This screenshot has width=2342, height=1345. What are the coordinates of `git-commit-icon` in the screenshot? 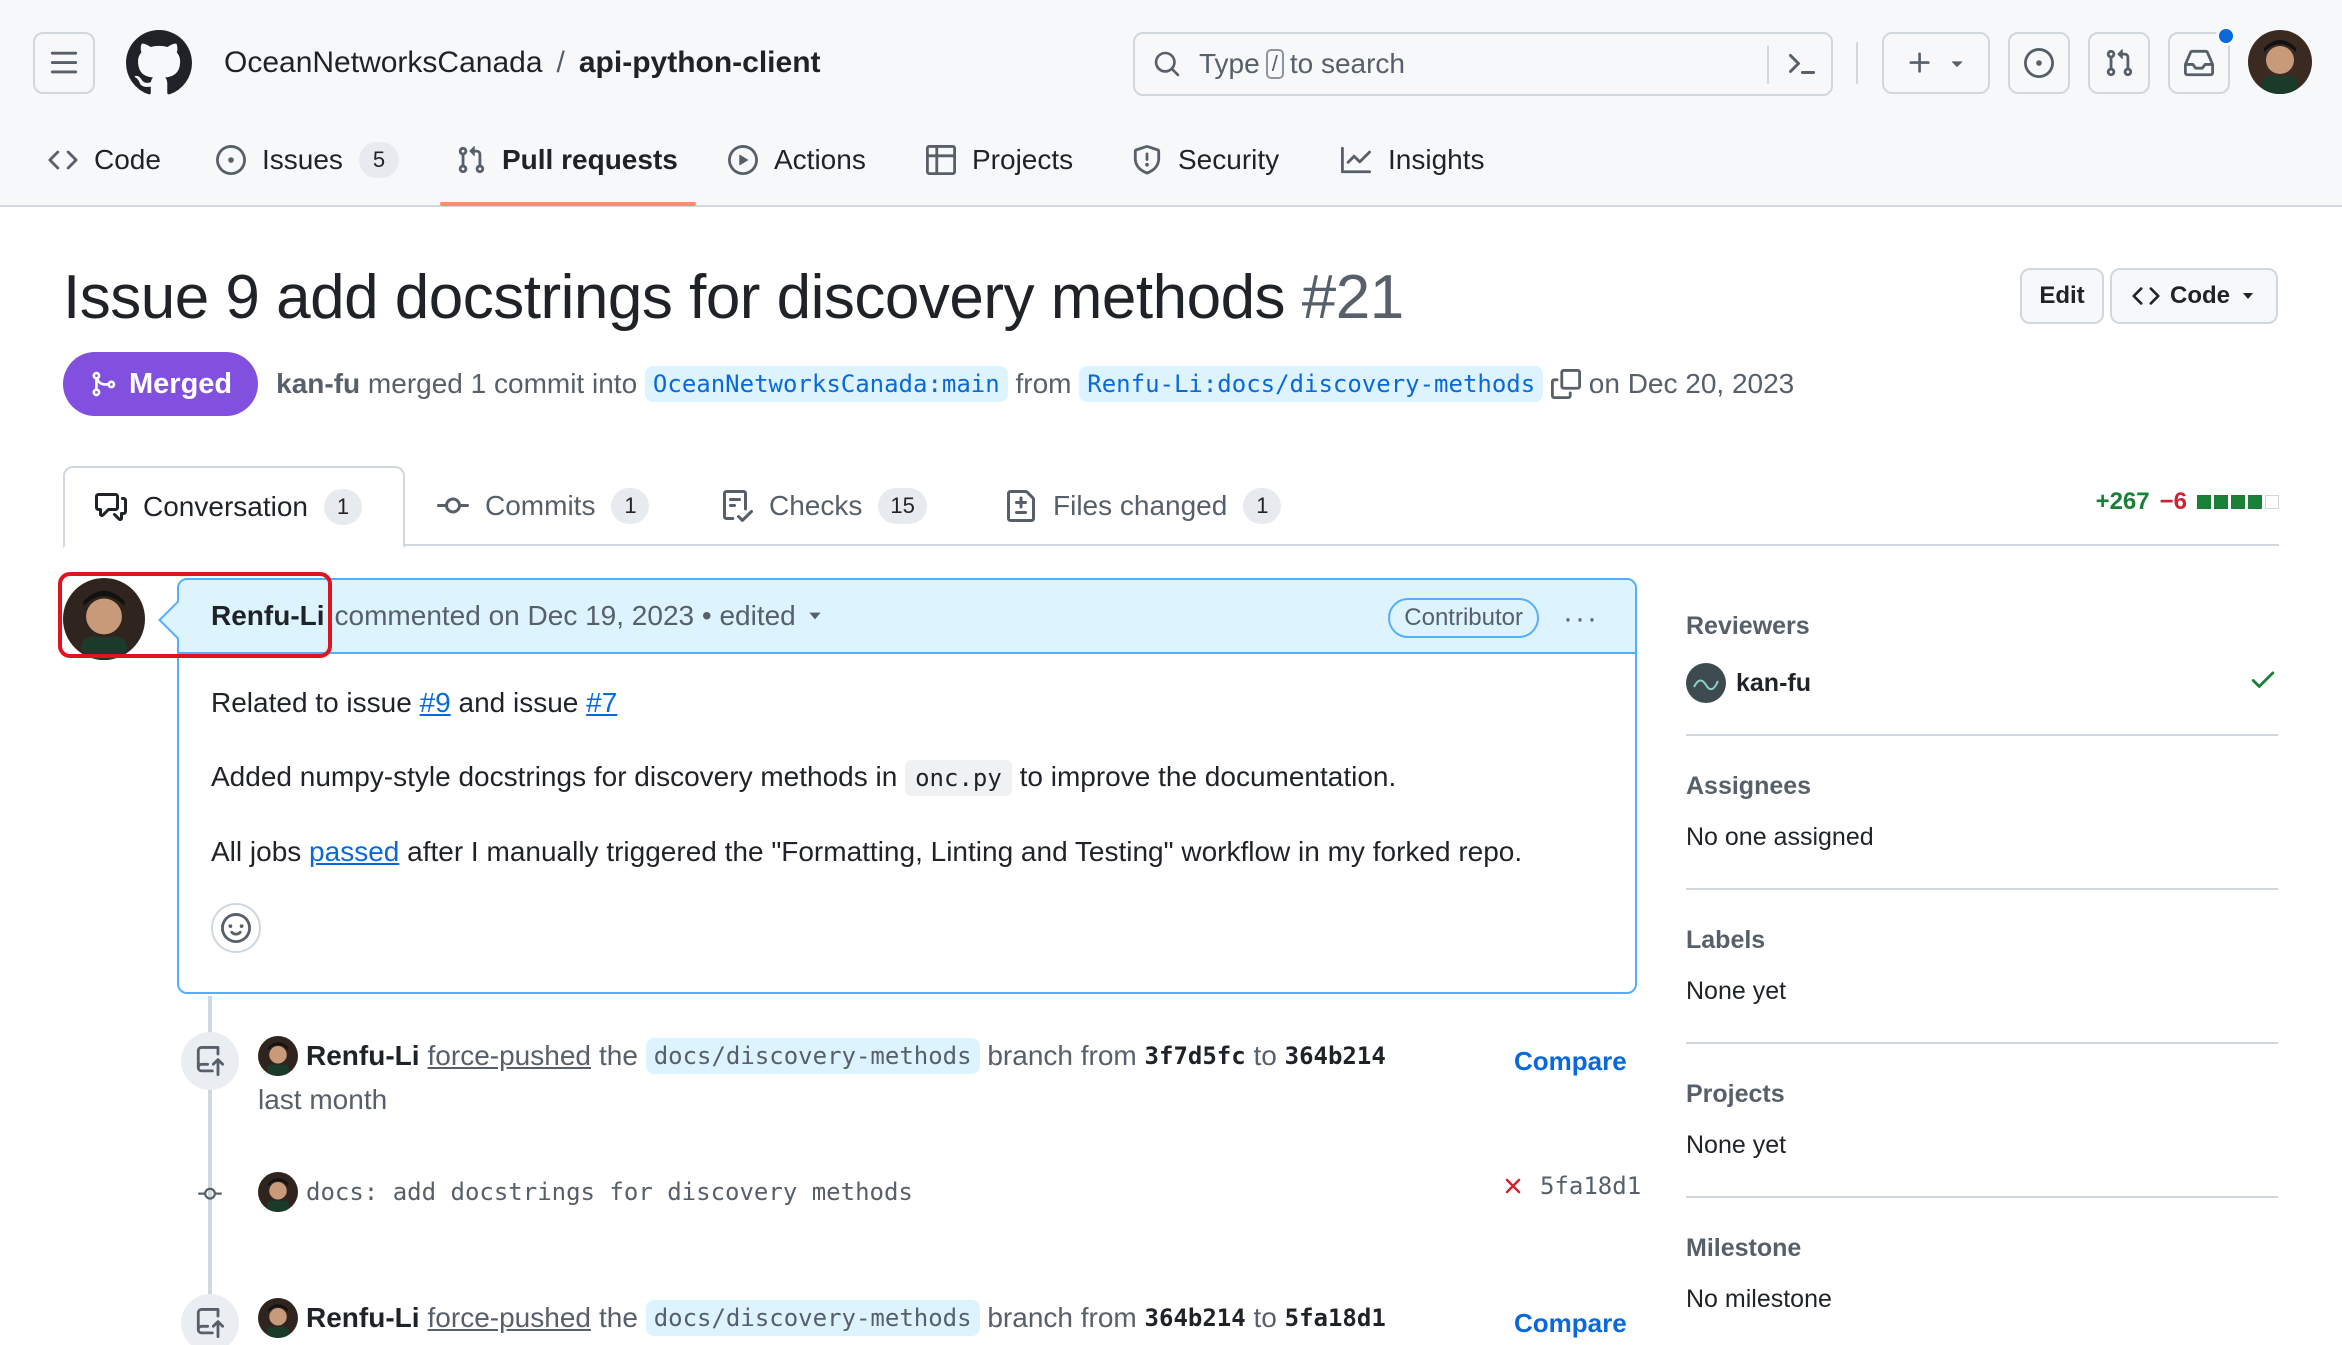 It's located at (210, 1194).